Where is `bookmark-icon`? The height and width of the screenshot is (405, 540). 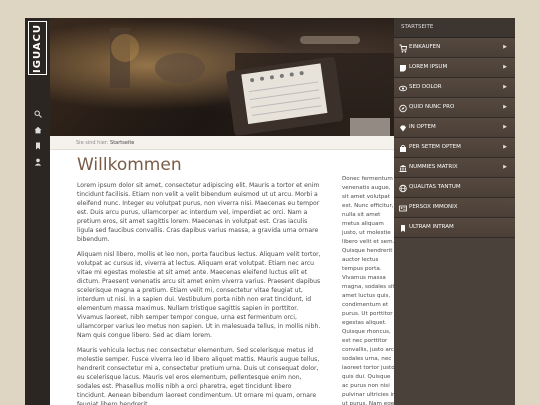
bookmark-icon is located at coordinates (37, 148).